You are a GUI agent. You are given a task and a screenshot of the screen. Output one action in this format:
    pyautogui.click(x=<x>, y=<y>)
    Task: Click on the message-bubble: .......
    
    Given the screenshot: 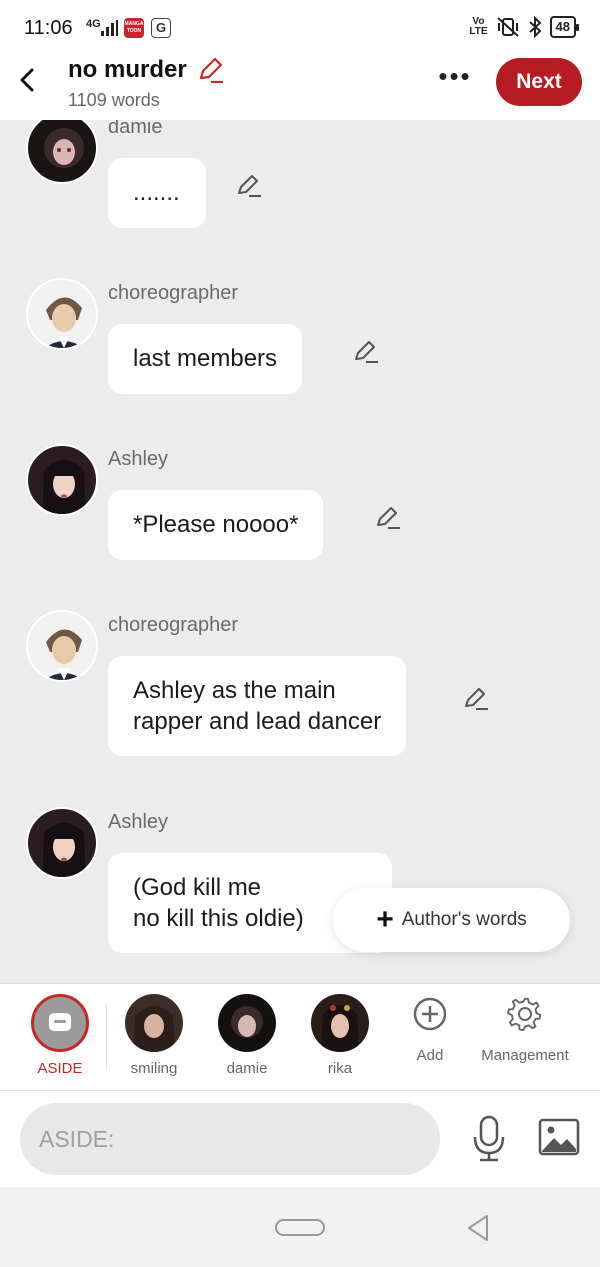 What is the action you would take?
    pyautogui.click(x=157, y=193)
    